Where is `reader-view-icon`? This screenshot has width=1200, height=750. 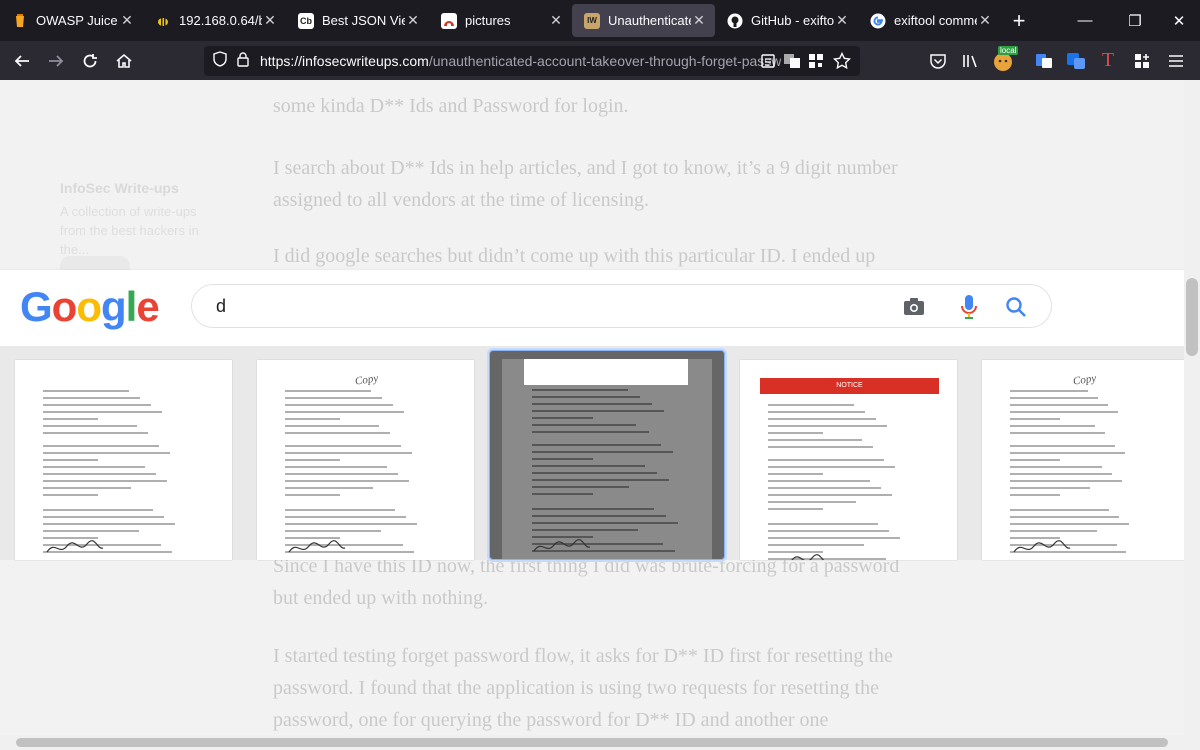
reader-view-icon is located at coordinates (768, 60).